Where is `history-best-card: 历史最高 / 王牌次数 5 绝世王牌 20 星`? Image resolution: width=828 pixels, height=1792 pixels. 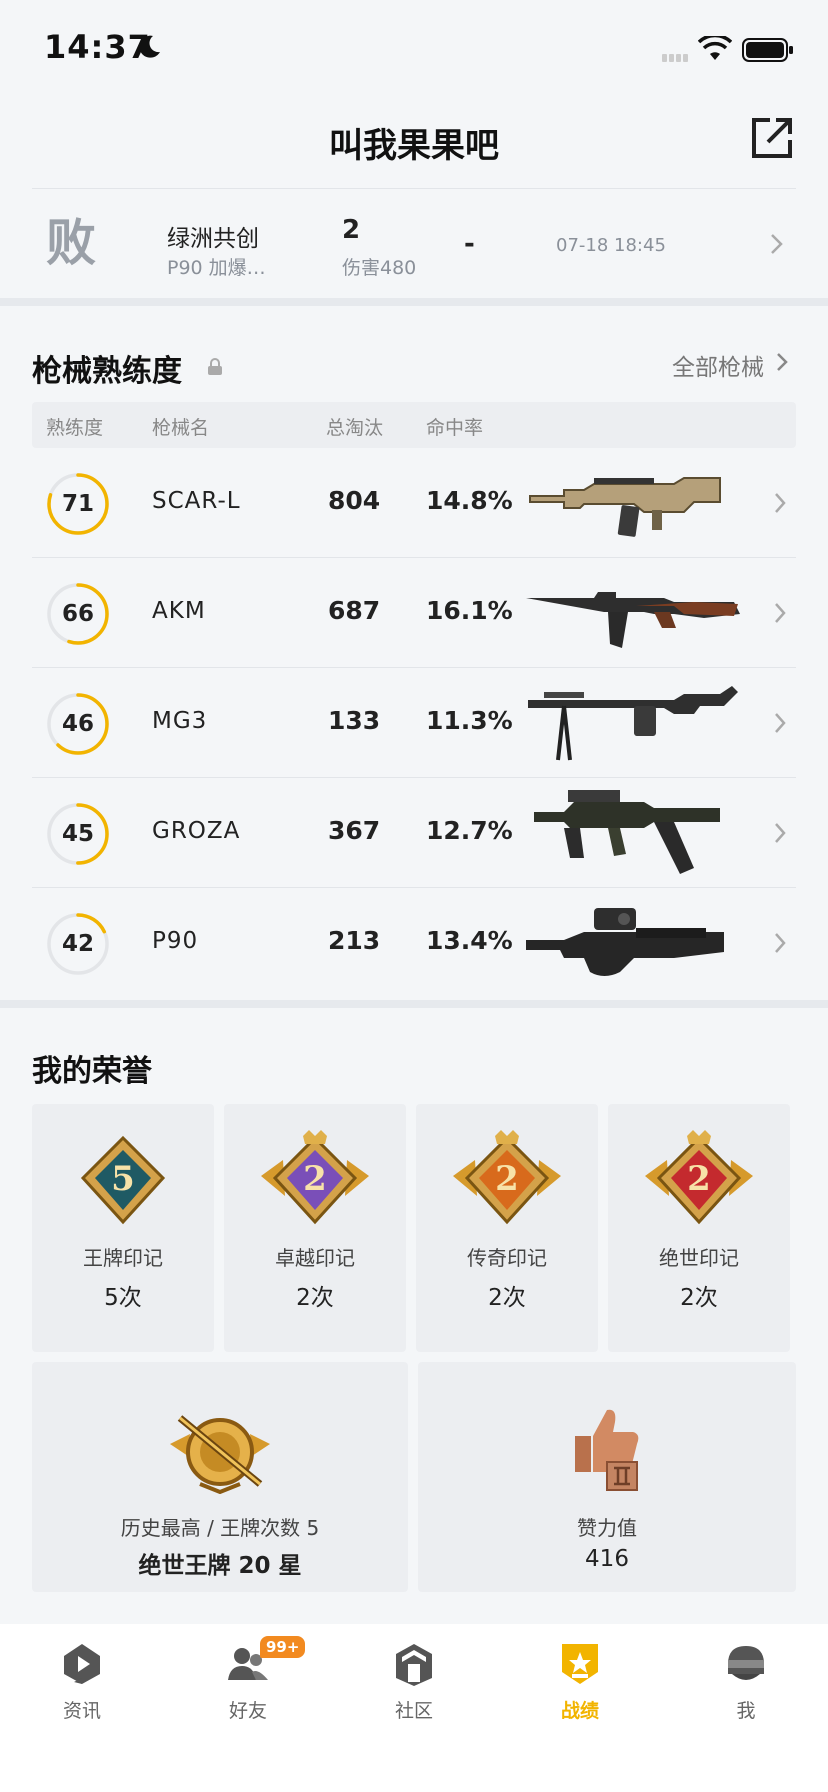 history-best-card: 历史最高 / 王牌次数 5 绝世王牌 20 星 is located at coordinates (220, 1477).